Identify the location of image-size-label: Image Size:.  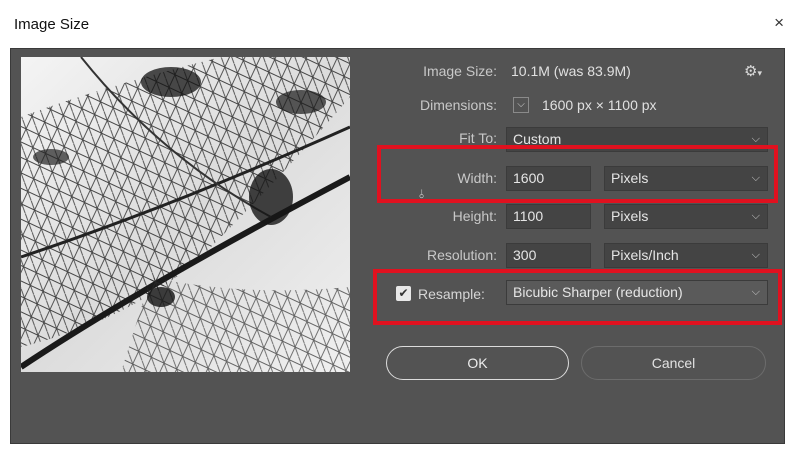
(460, 71).